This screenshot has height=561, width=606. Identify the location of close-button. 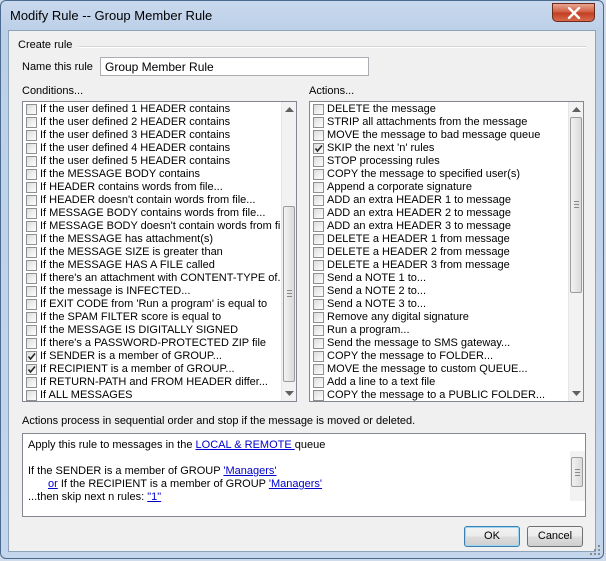
(573, 12).